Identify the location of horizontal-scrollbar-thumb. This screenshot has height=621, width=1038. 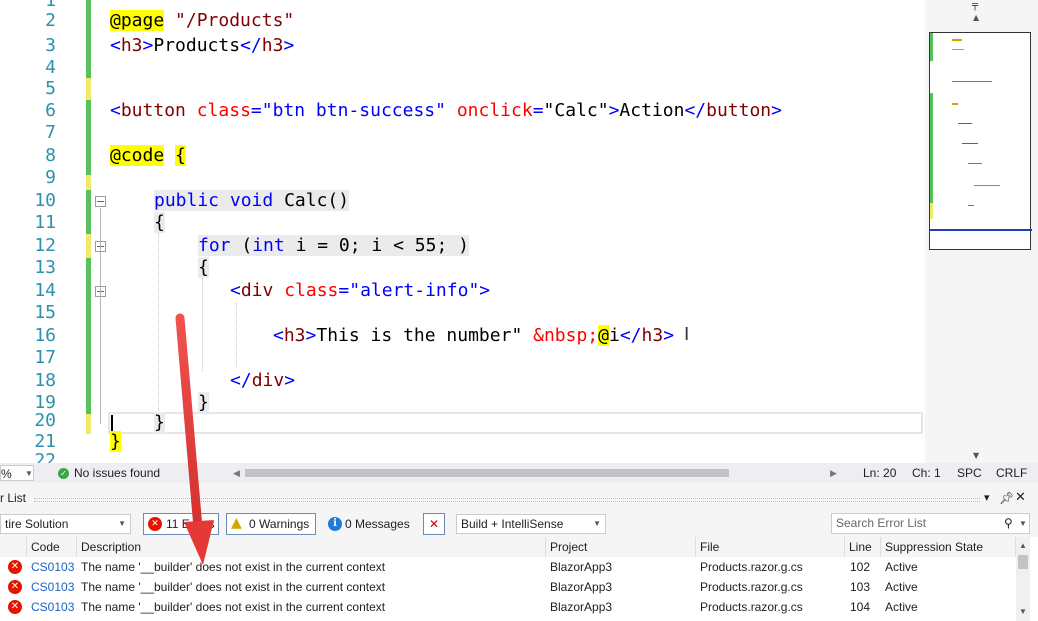
(487, 473).